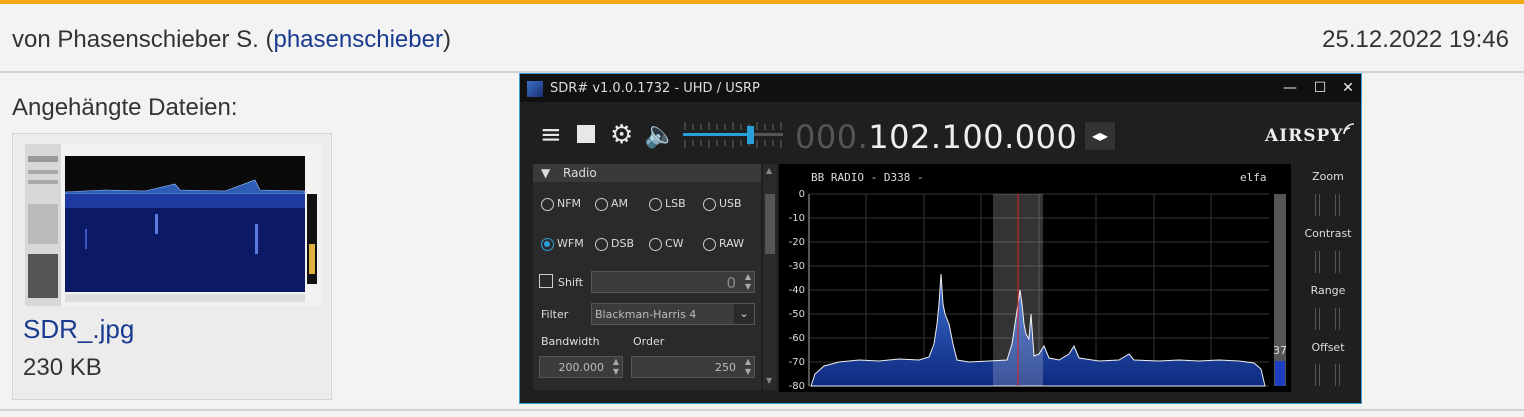 Image resolution: width=1524 pixels, height=417 pixels. What do you see at coordinates (143, 39) in the screenshot?
I see `author-name: von Phasenschieber S. (` at bounding box center [143, 39].